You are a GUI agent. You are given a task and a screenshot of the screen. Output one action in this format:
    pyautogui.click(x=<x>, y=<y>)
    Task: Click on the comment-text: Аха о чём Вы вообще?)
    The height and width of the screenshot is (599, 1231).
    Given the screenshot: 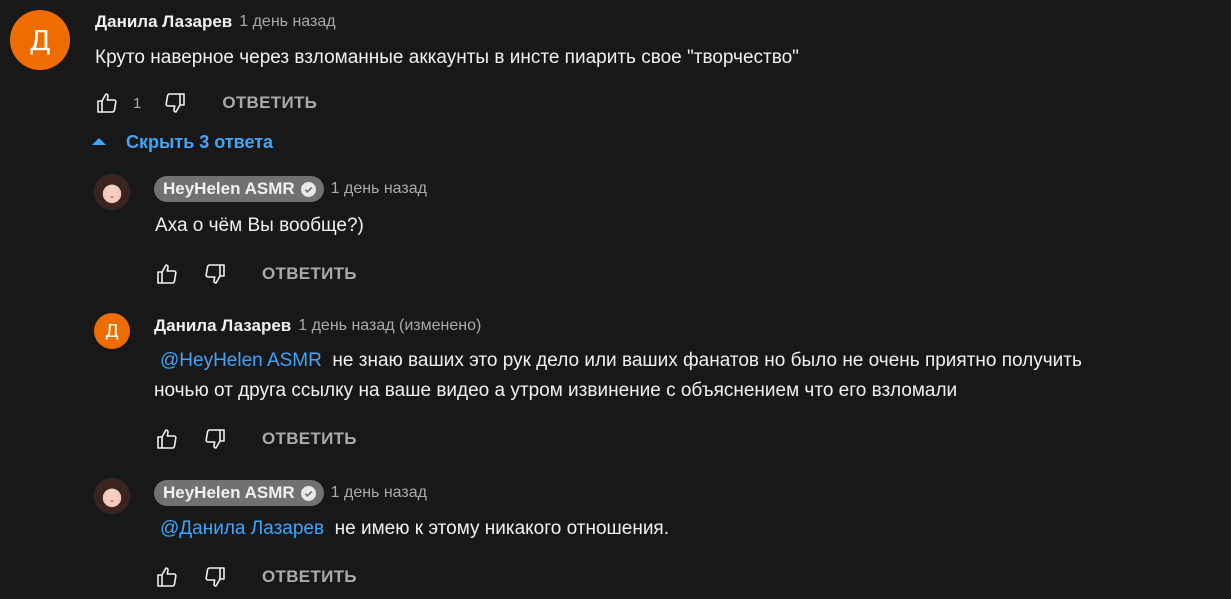 What is the action you would take?
    pyautogui.click(x=259, y=225)
    